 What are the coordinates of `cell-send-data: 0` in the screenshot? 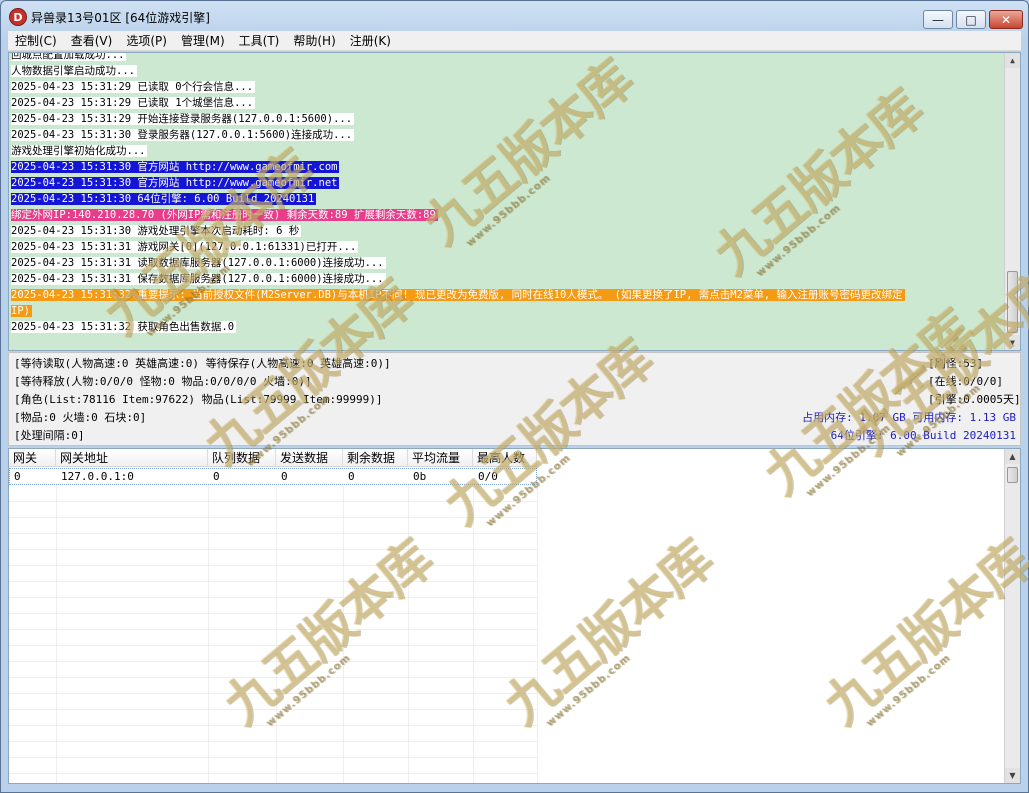 It's located at (284, 476).